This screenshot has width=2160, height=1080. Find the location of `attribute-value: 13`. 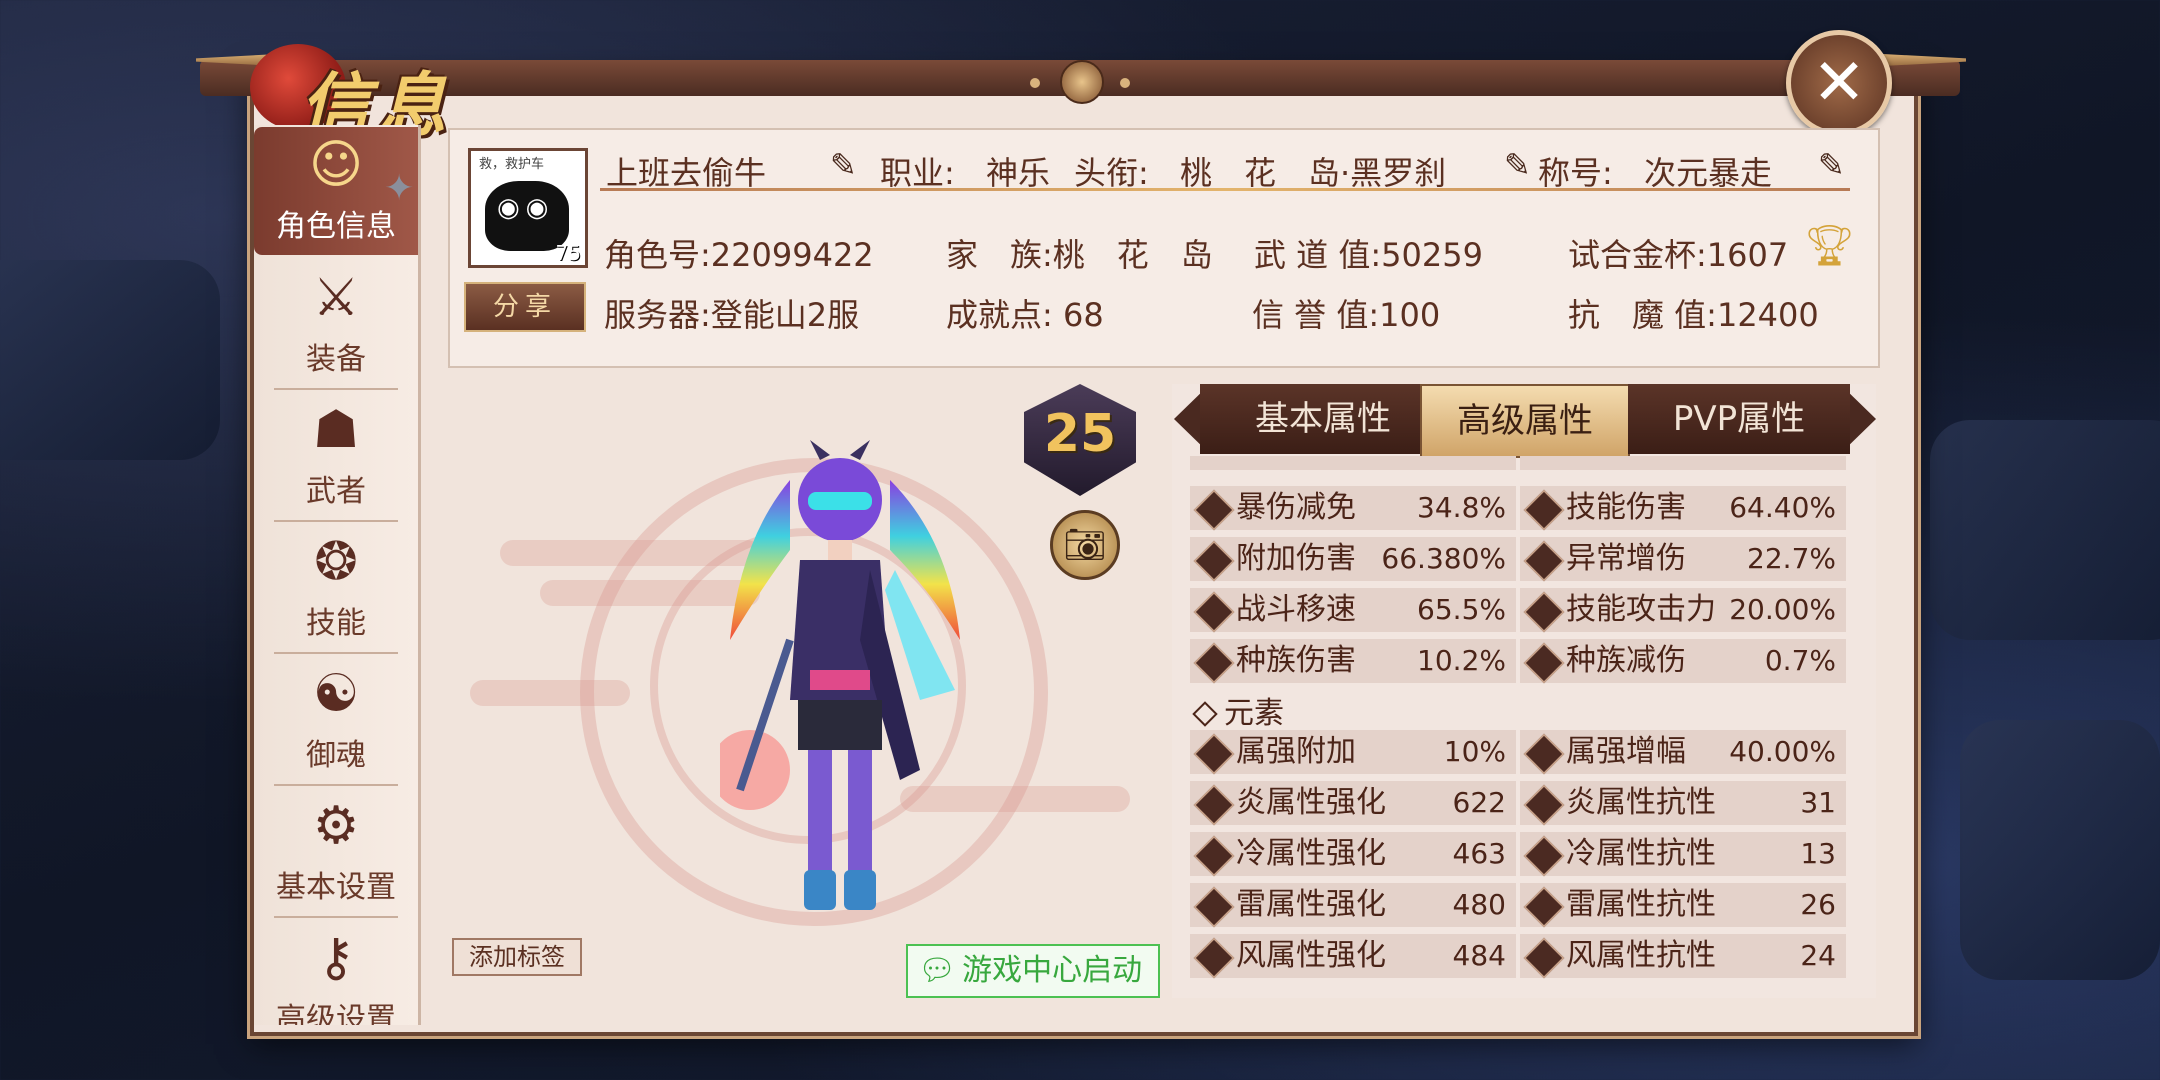

attribute-value: 13 is located at coordinates (1818, 853).